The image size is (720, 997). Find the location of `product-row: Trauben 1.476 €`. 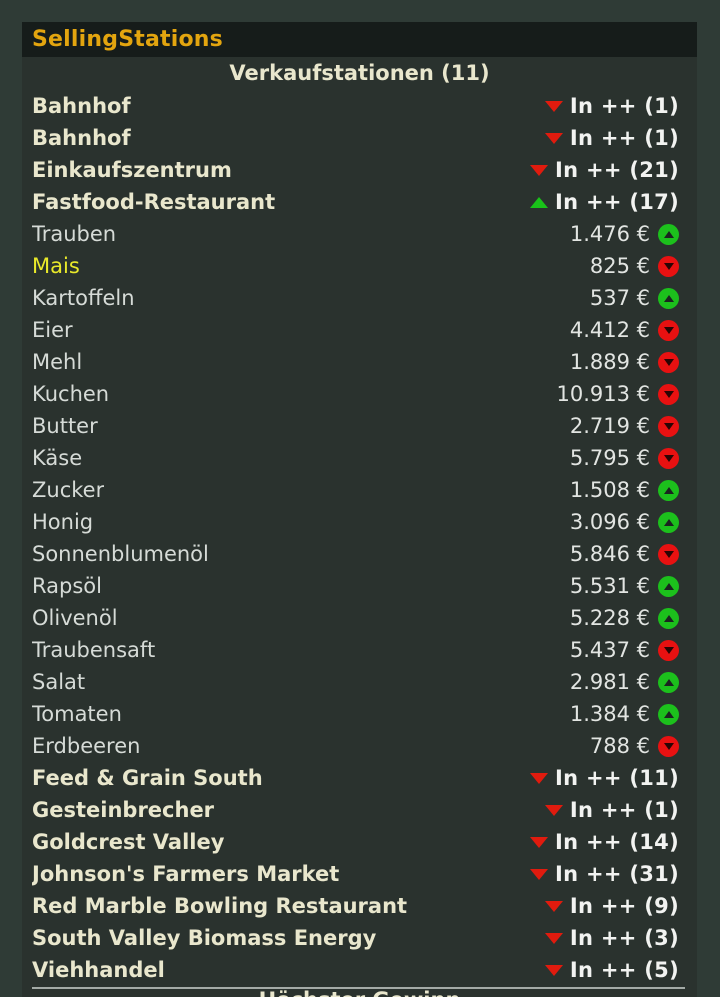

product-row: Trauben 1.476 € is located at coordinates (359, 234).